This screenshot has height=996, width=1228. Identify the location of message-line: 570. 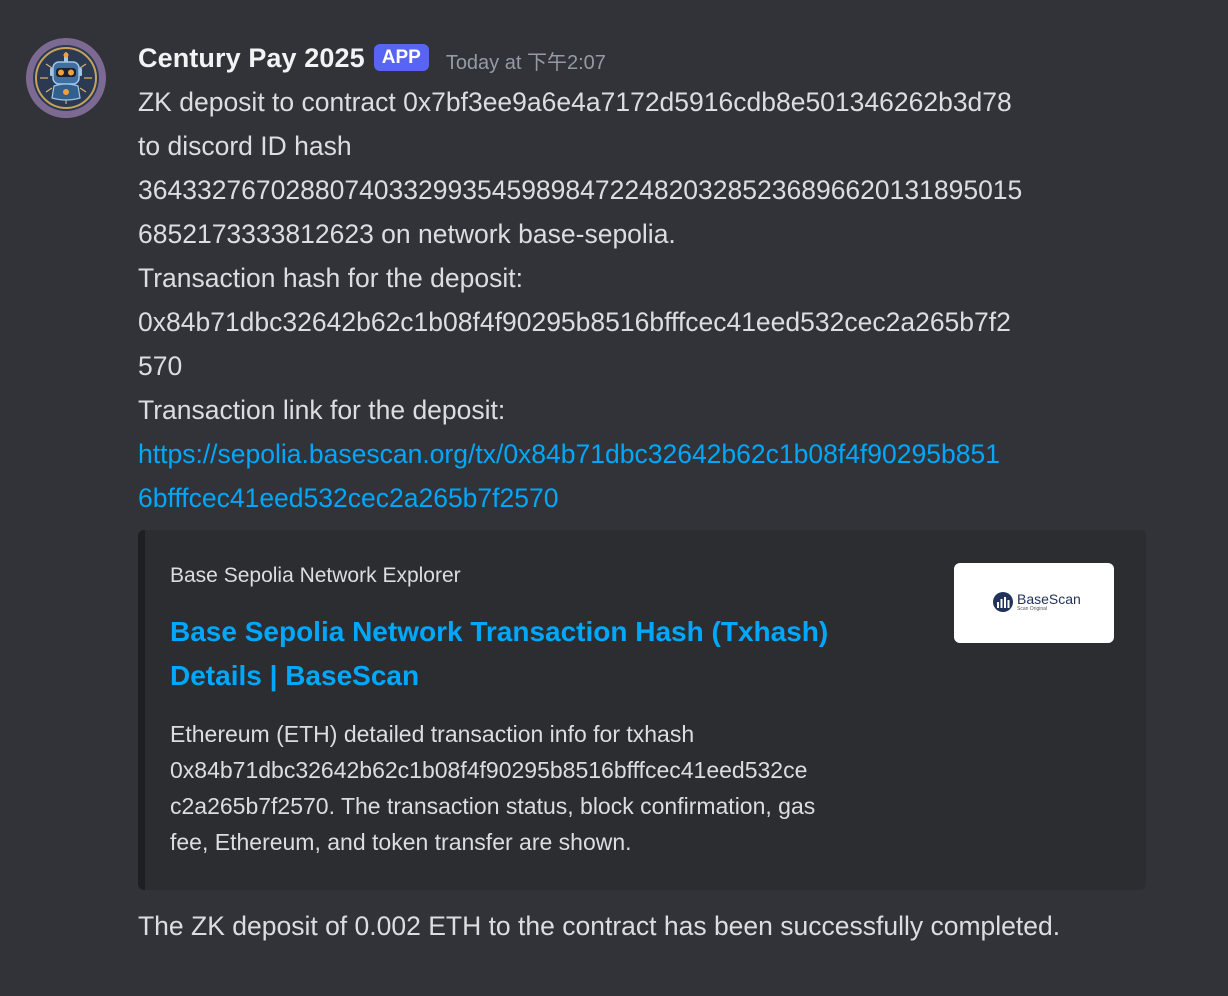
(160, 366).